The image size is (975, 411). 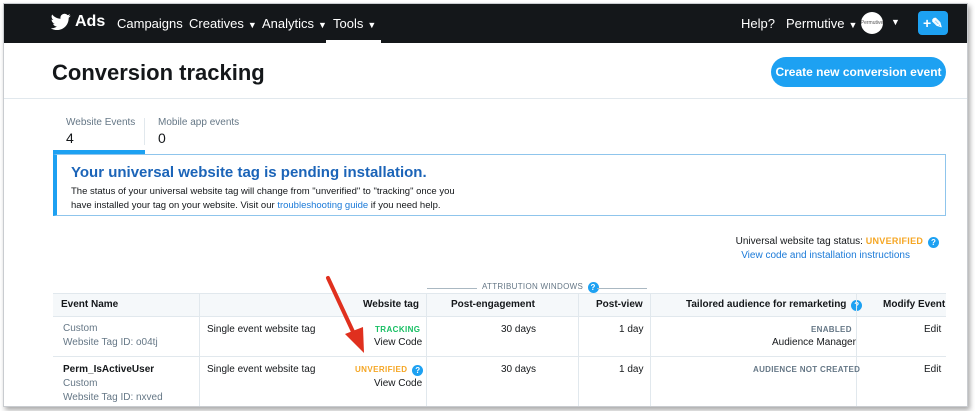 I want to click on attribution-windows-text: ATTRIBUTION WINDOWS, so click(x=533, y=286).